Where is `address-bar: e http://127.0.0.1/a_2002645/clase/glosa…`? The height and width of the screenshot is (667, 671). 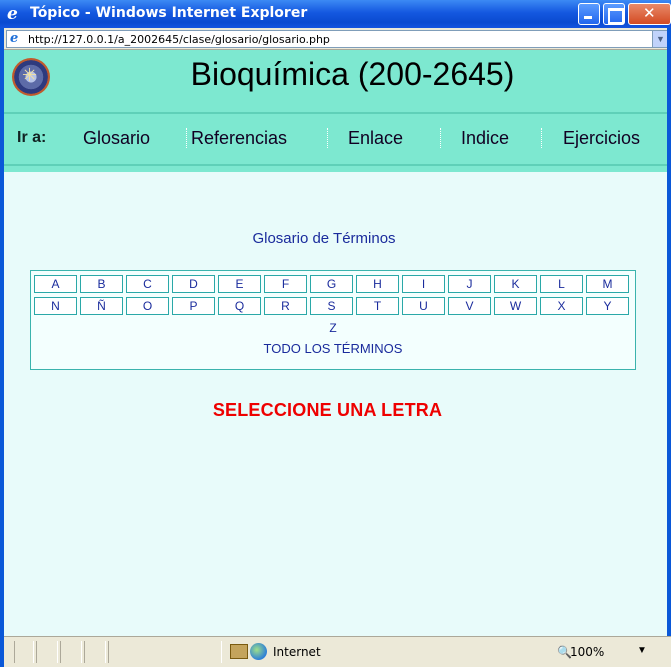 address-bar: e http://127.0.0.1/a_2002645/clase/glosa… is located at coordinates (337, 39).